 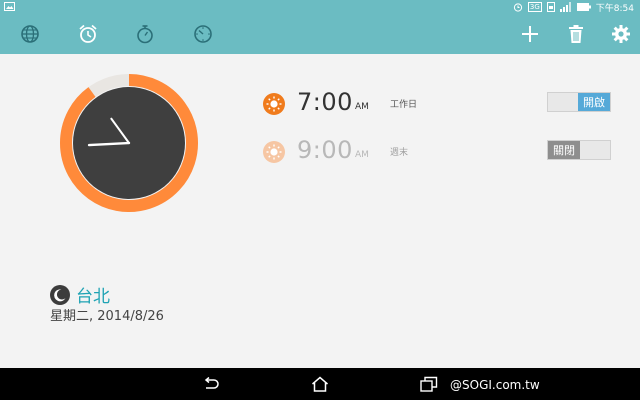 I want to click on status-bar: 3G 下午8:54, so click(x=320, y=7).